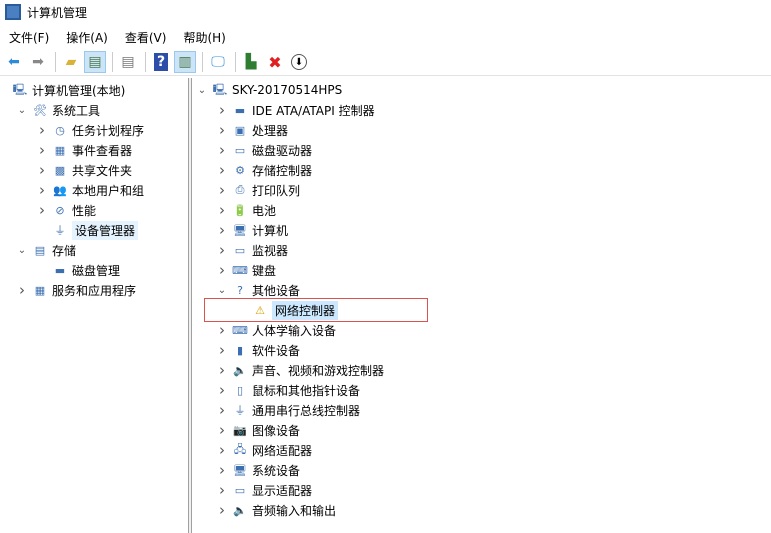 The width and height of the screenshot is (771, 533). I want to click on device-category: › ⏚ 通用串行总线控制器, so click(288, 410).